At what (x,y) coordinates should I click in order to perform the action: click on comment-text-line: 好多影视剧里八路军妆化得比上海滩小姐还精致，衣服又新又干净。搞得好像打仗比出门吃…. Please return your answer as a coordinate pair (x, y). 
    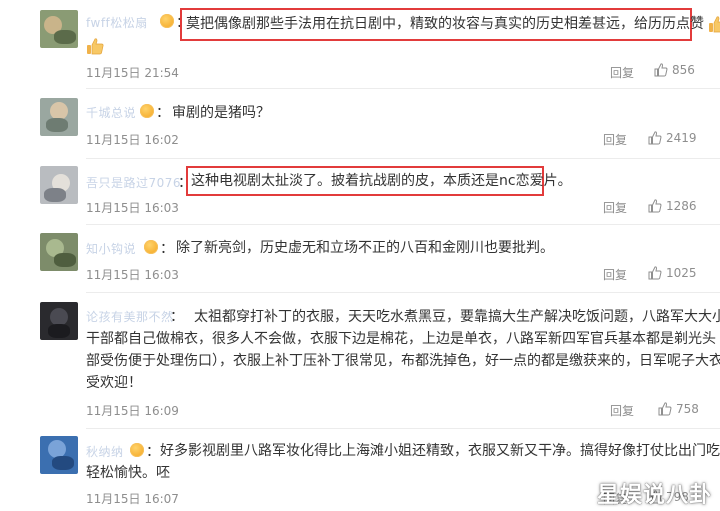
    Looking at the image, I should click on (440, 451).